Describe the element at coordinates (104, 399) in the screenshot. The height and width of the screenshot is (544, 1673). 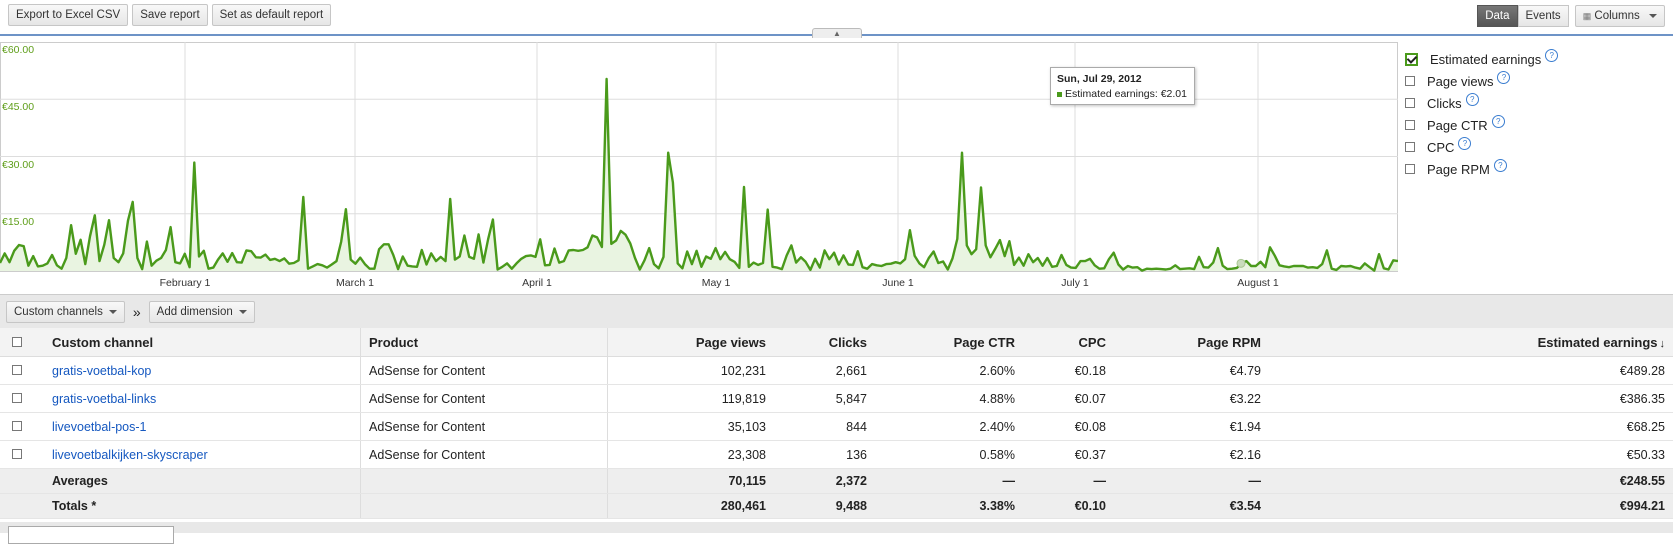
I see `channel-link: gratis-voetbal-links` at that location.